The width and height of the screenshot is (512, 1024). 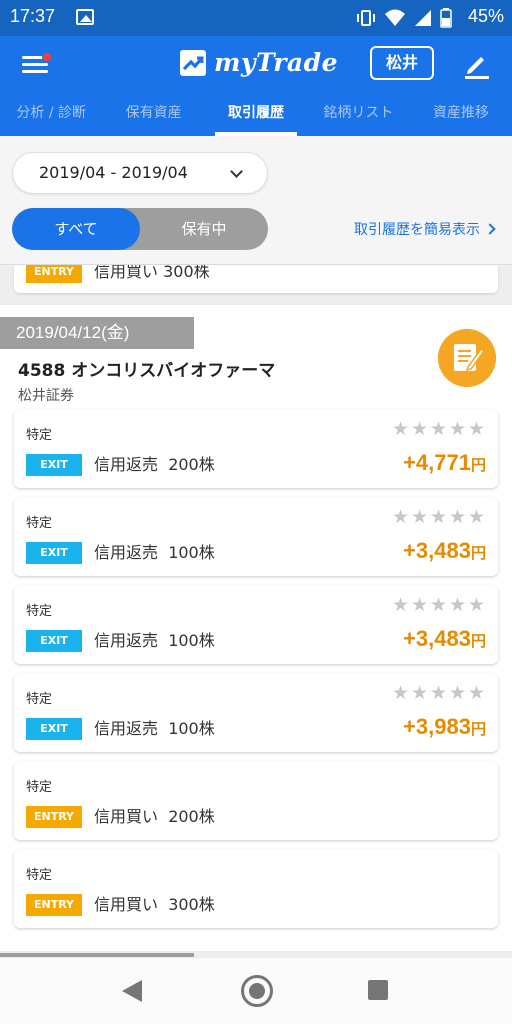 I want to click on trade-quantity: 200株, so click(x=191, y=816).